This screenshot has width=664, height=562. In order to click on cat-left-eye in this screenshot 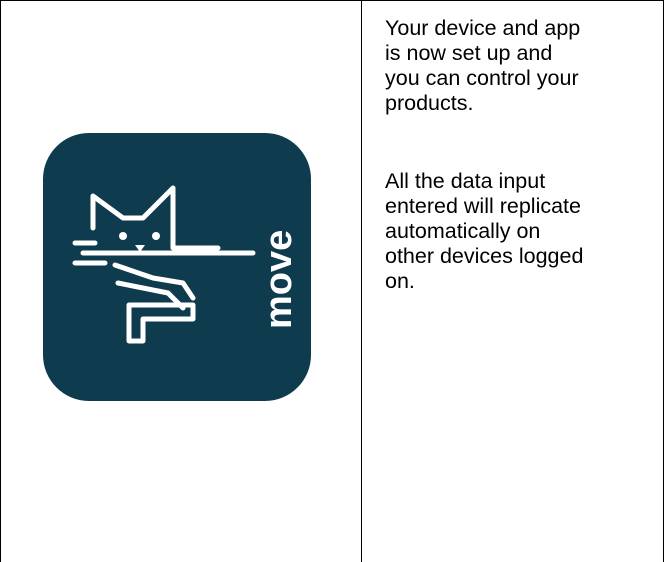, I will do `click(123, 236)`.